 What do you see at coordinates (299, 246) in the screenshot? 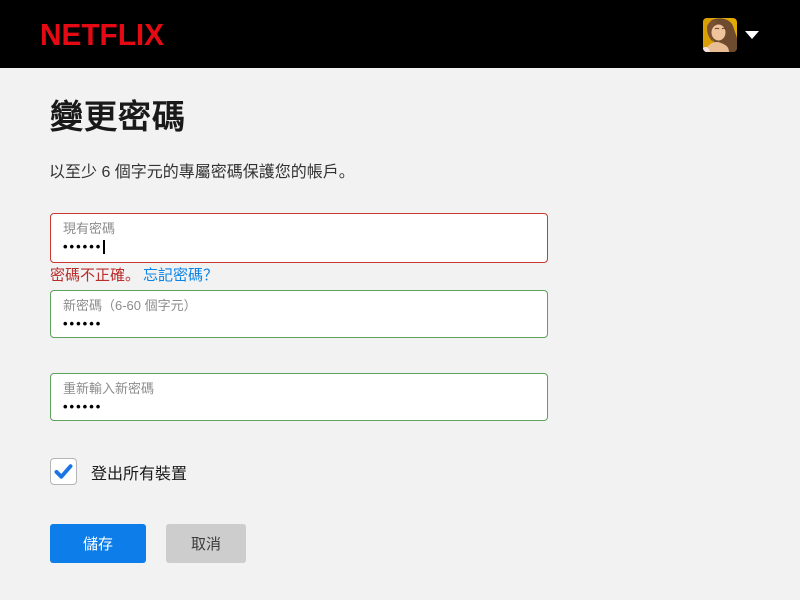
I see `current-password-value: ••••••` at bounding box center [299, 246].